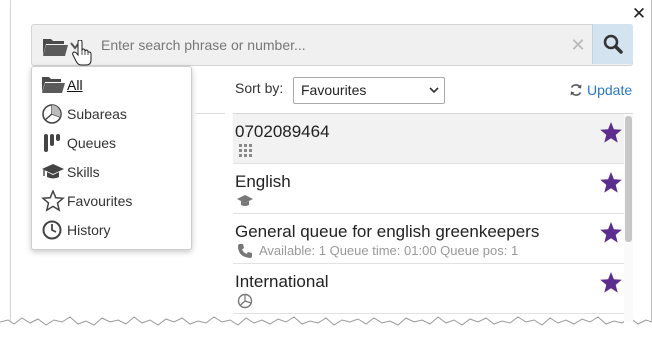 The width and height of the screenshot is (652, 337). I want to click on sort-label: Sort by:, so click(259, 88).